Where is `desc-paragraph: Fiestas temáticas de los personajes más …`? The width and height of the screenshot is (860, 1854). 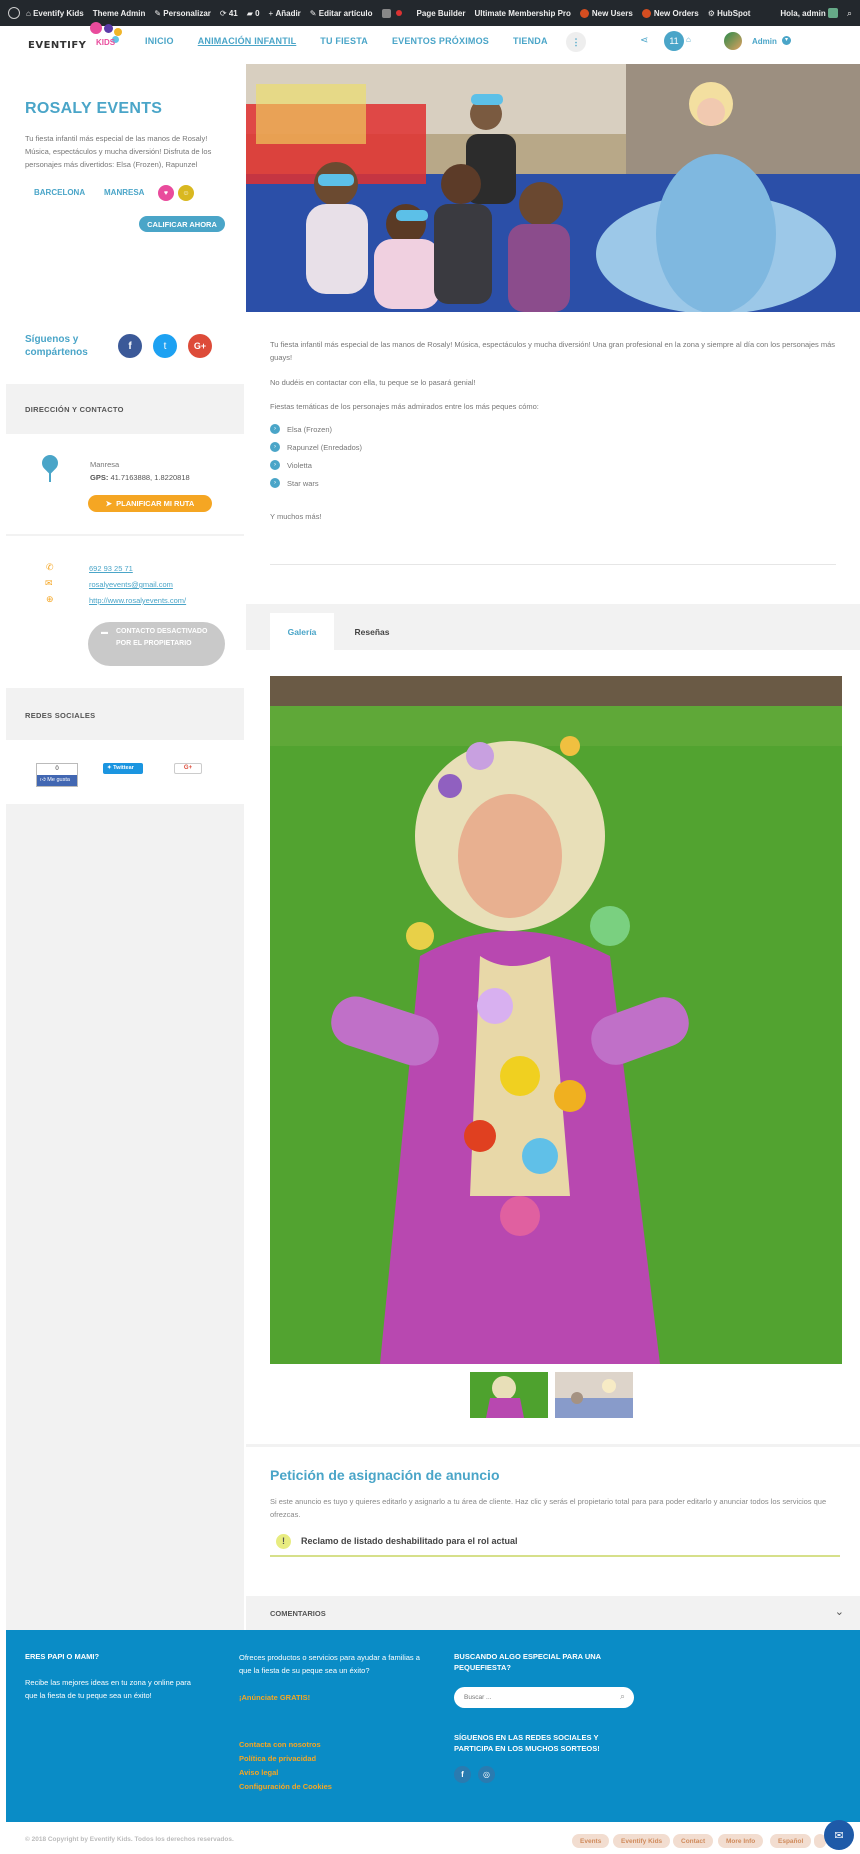
desc-paragraph: Fiestas temáticas de los personajes más … is located at coordinates (404, 406).